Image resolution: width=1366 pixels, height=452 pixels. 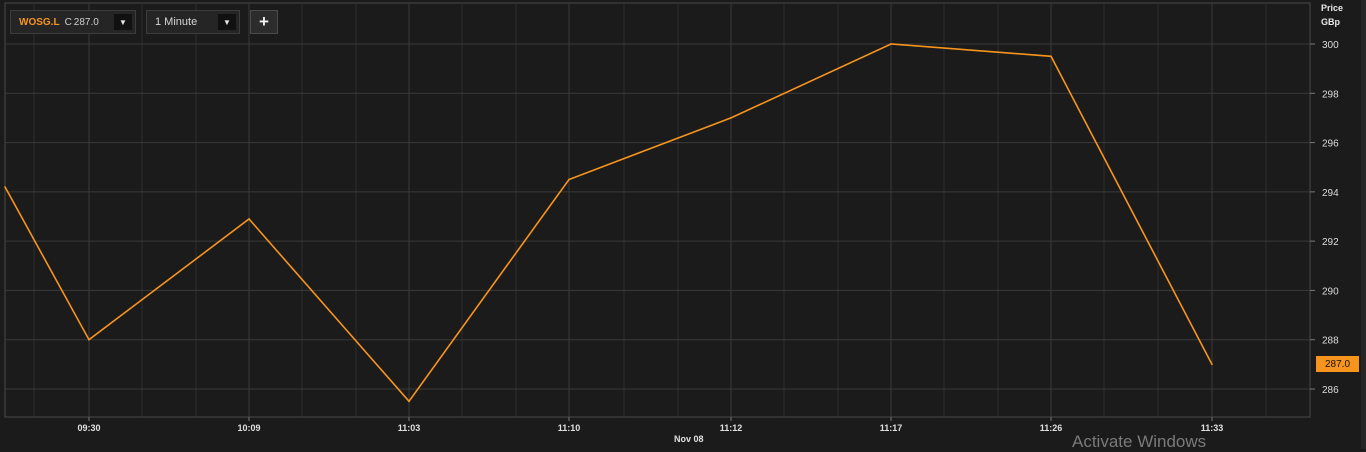 What do you see at coordinates (1332, 8) in the screenshot?
I see `price-axis-title: Price` at bounding box center [1332, 8].